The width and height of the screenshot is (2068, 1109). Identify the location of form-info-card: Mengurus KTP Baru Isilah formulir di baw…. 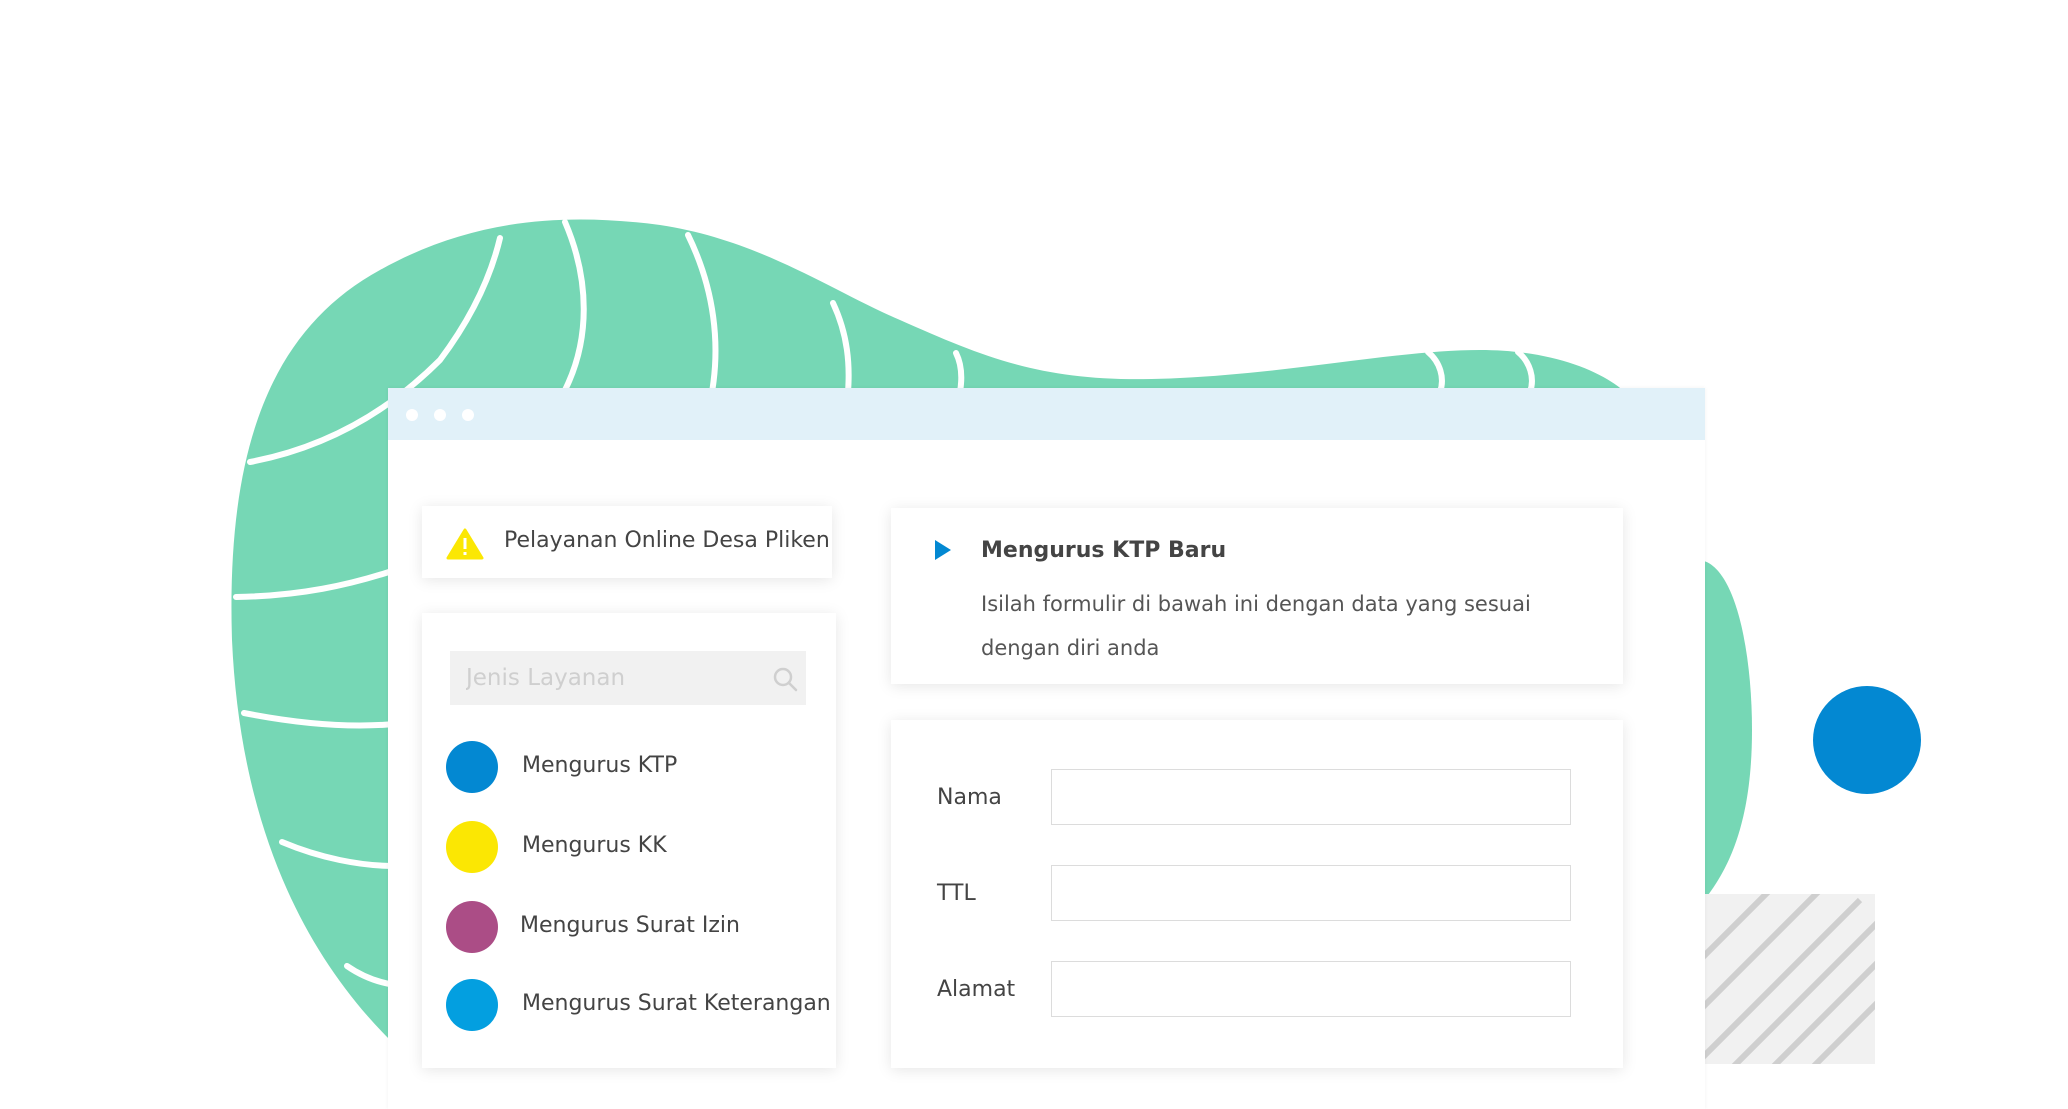
(1257, 596).